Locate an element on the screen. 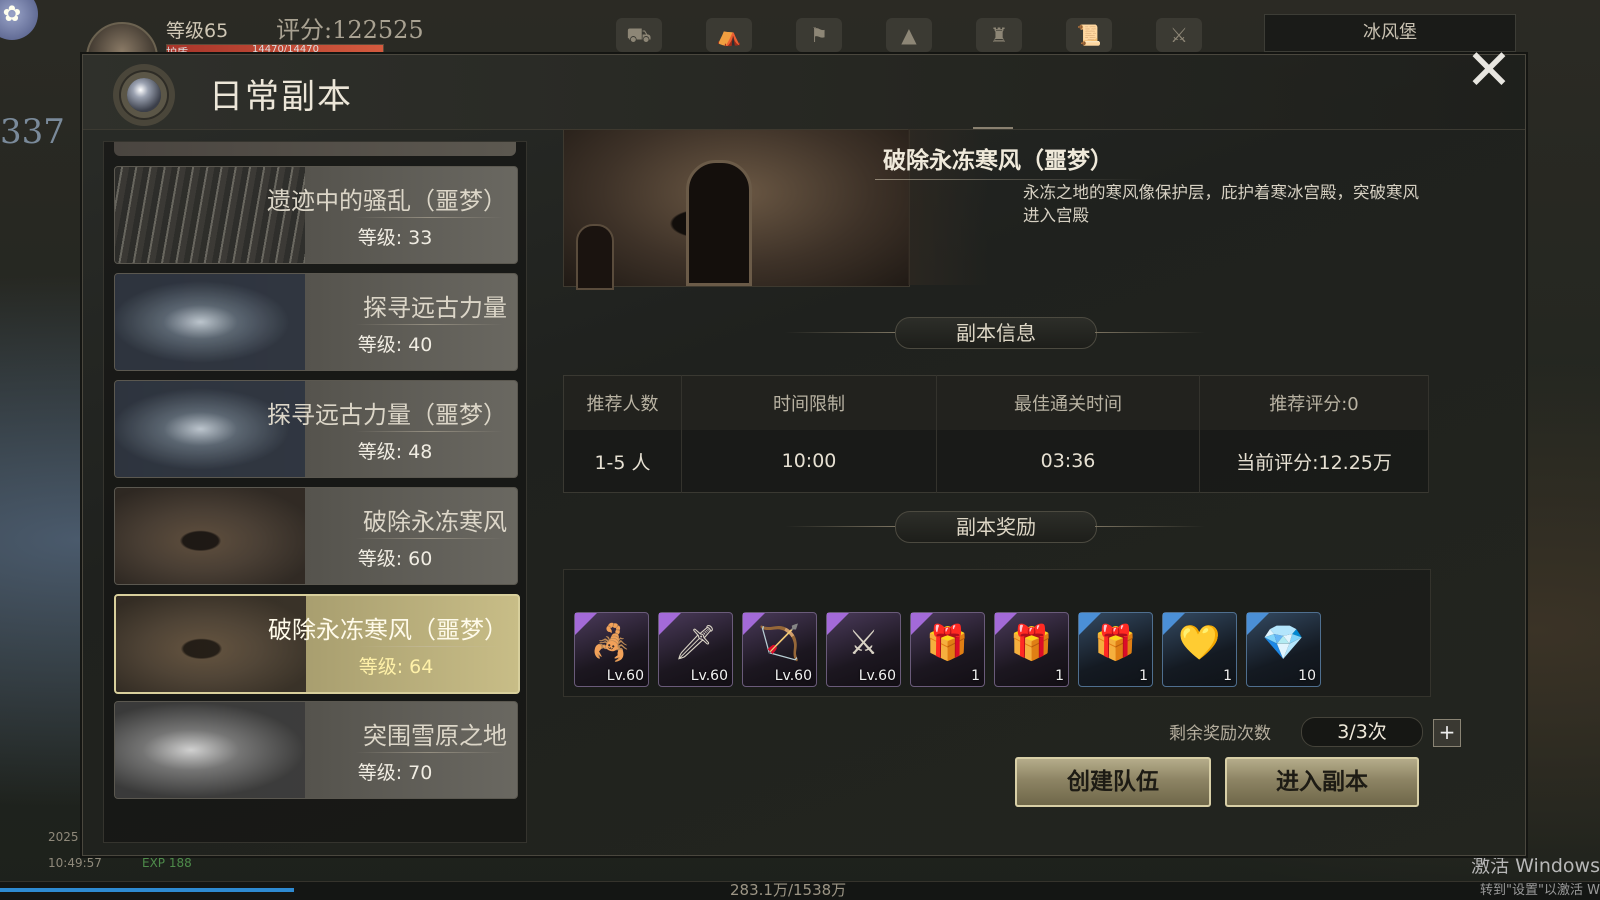 The image size is (1600, 900). hud-menu-icons: ⛟ ⛺ ⚑ ▲ ♜ 📜 ⚔ is located at coordinates (909, 35).